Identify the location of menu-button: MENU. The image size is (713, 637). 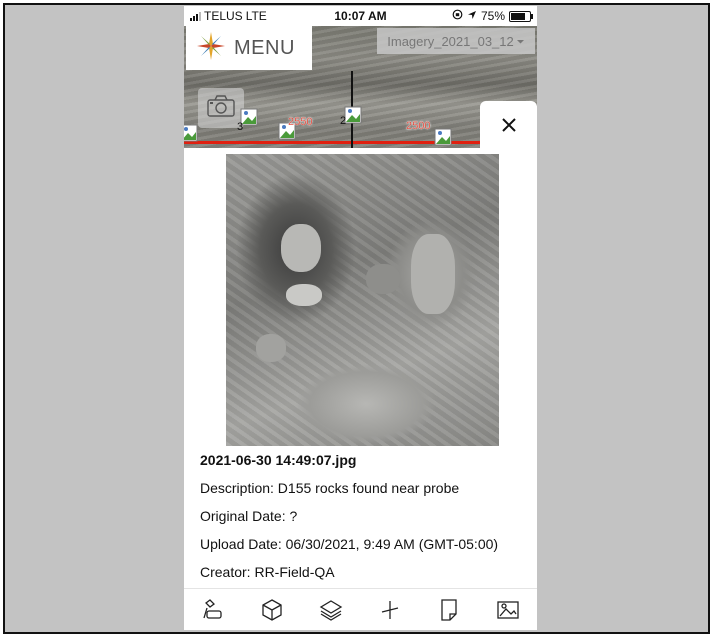
(249, 48).